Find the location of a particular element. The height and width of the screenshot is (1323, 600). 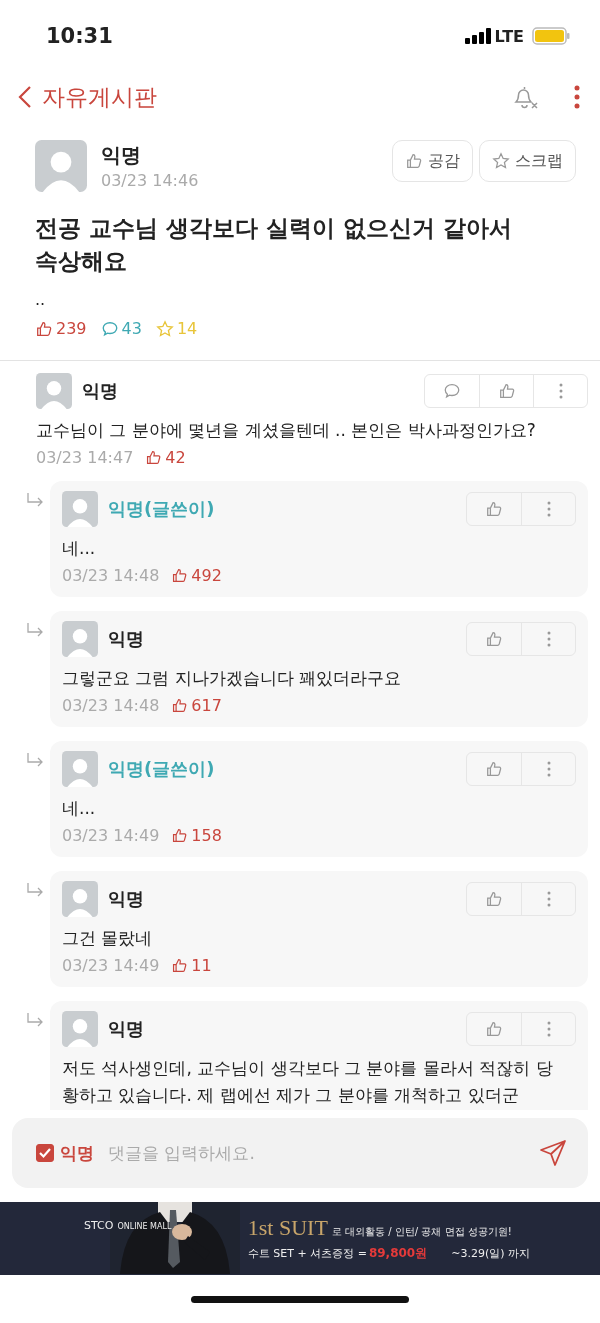

like-count: 11 is located at coordinates (201, 965).